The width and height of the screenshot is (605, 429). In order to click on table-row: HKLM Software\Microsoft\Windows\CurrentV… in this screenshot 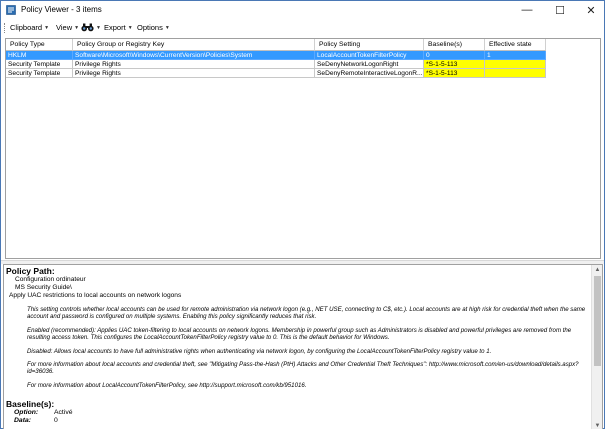, I will do `click(276, 55)`.